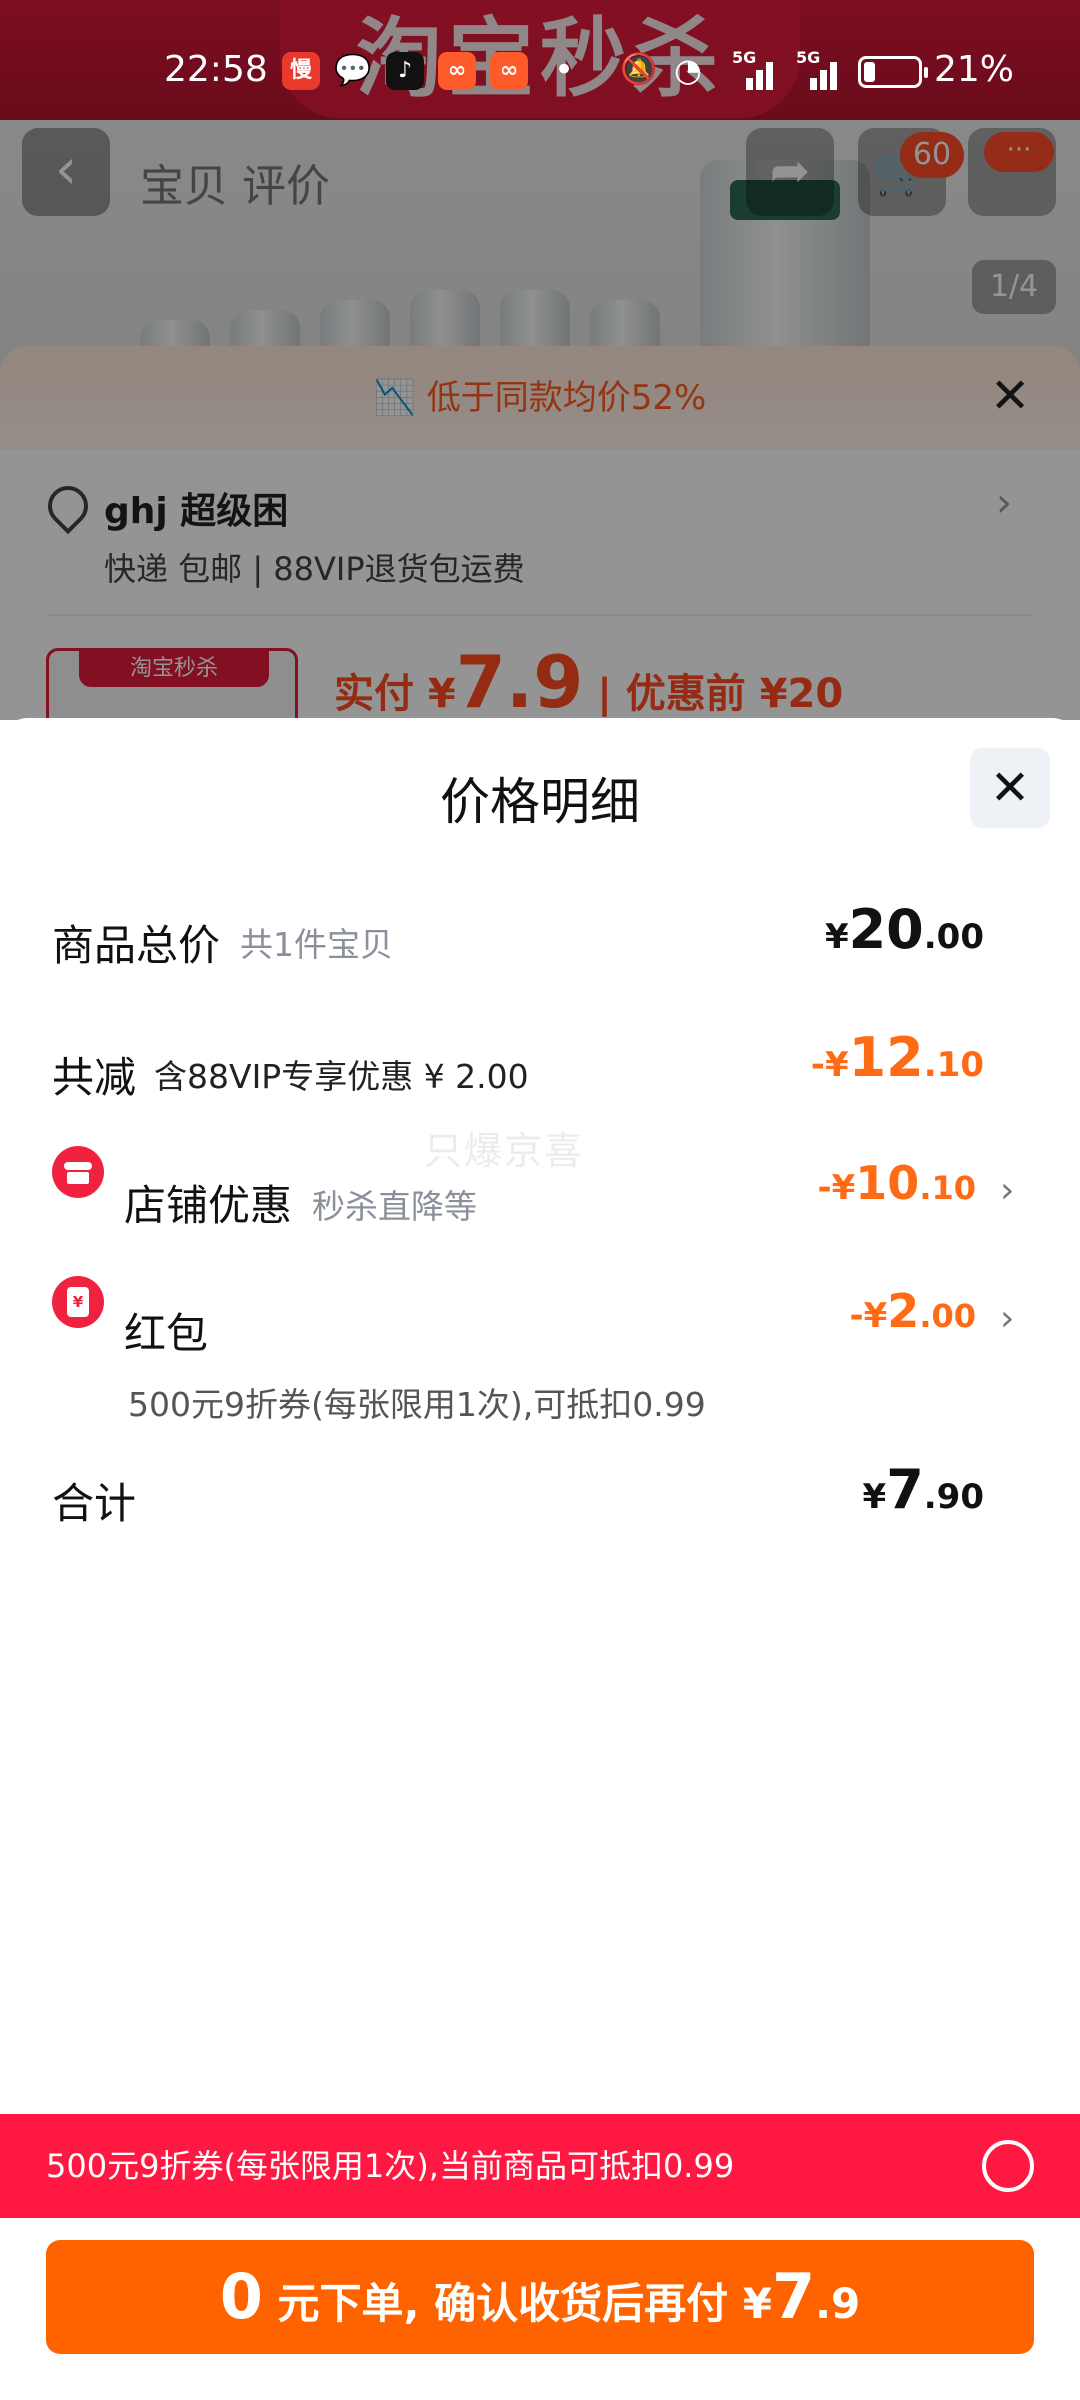 The width and height of the screenshot is (1080, 2400). What do you see at coordinates (953, 1497) in the screenshot?
I see `amount-dec: .90` at bounding box center [953, 1497].